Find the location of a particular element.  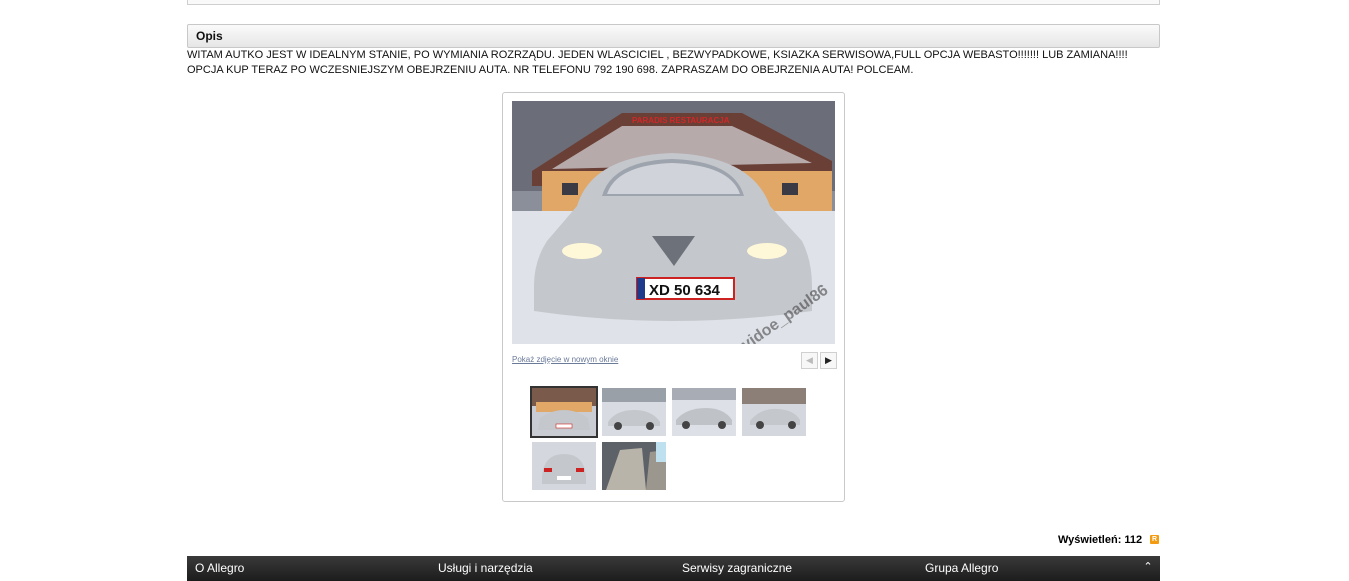

show-in-new-window-link: Pokaż zdjęcie w nowym oknie is located at coordinates (565, 359).